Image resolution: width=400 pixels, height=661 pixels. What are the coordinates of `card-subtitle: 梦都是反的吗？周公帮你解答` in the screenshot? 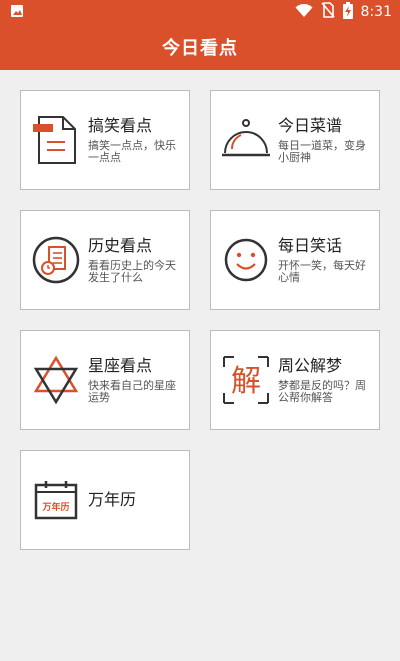 It's located at (322, 391).